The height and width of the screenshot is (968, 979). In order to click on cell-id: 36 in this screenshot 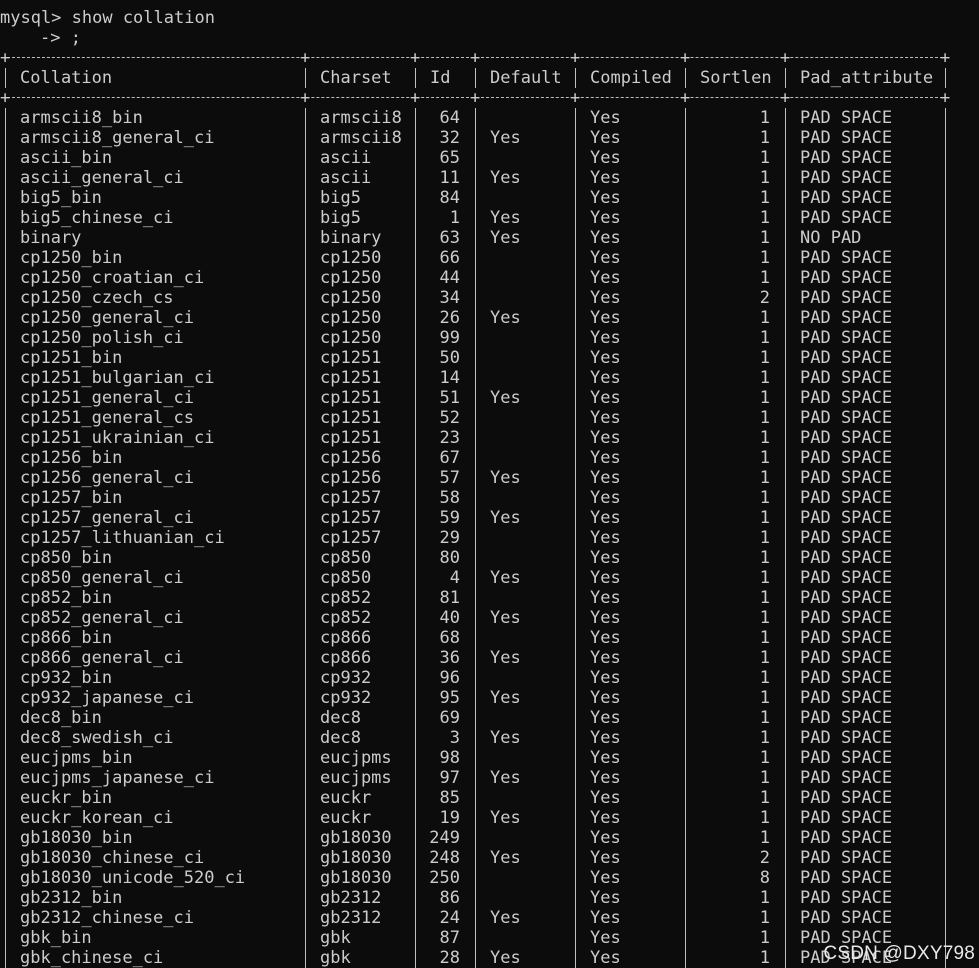, I will do `click(449, 658)`.